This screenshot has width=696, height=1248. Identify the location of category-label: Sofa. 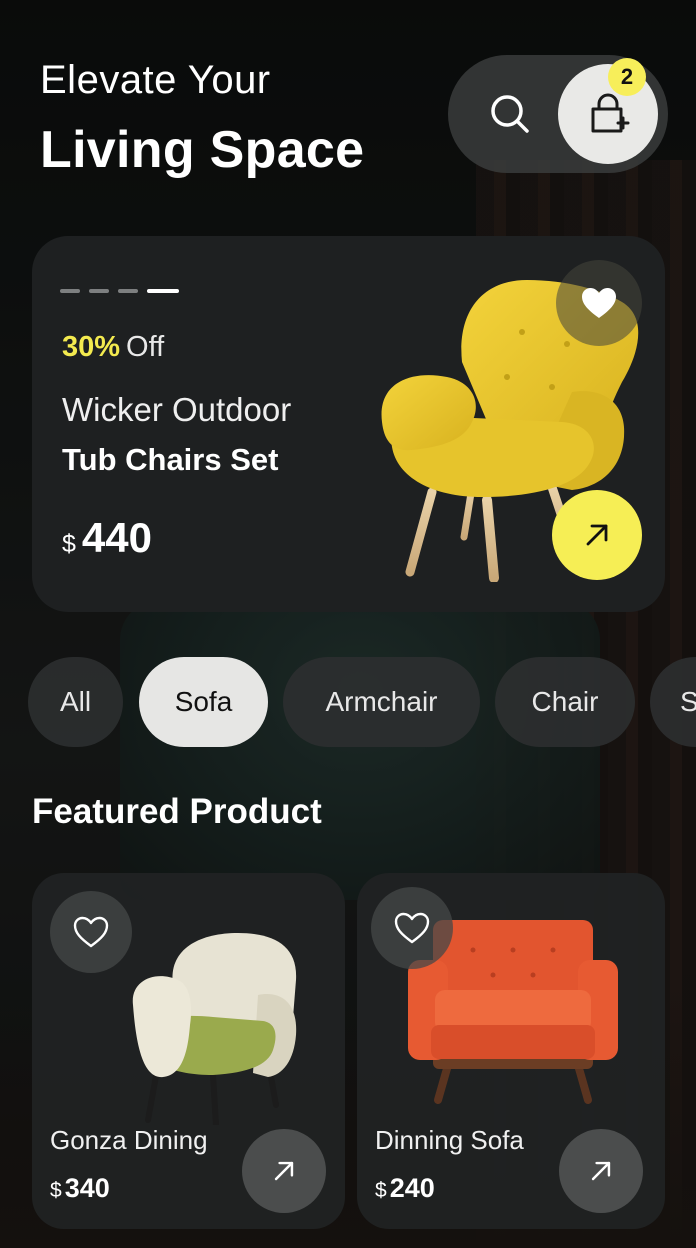
(203, 701).